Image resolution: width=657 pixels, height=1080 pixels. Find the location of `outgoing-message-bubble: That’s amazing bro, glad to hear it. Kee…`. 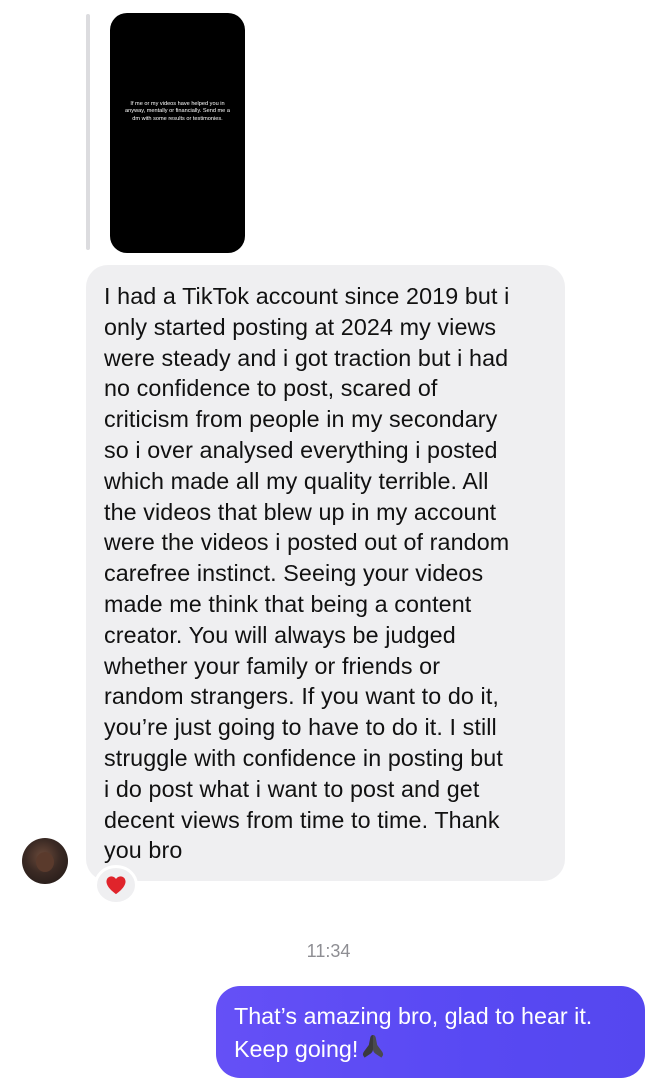

outgoing-message-bubble: That’s amazing bro, glad to hear it. Kee… is located at coordinates (430, 1032).